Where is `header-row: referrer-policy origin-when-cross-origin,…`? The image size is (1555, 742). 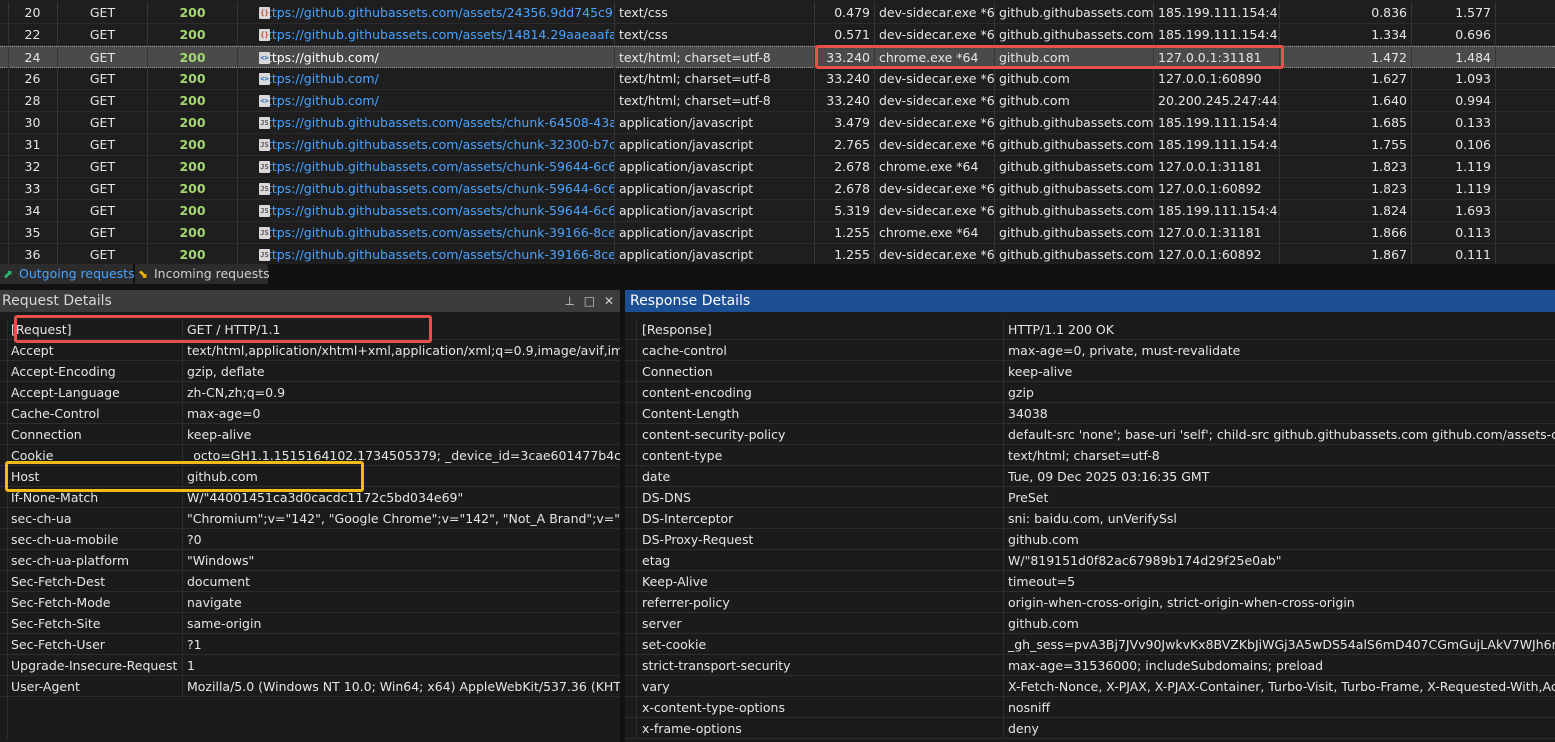 header-row: referrer-policy origin-when-cross-origin,… is located at coordinates (1090, 602).